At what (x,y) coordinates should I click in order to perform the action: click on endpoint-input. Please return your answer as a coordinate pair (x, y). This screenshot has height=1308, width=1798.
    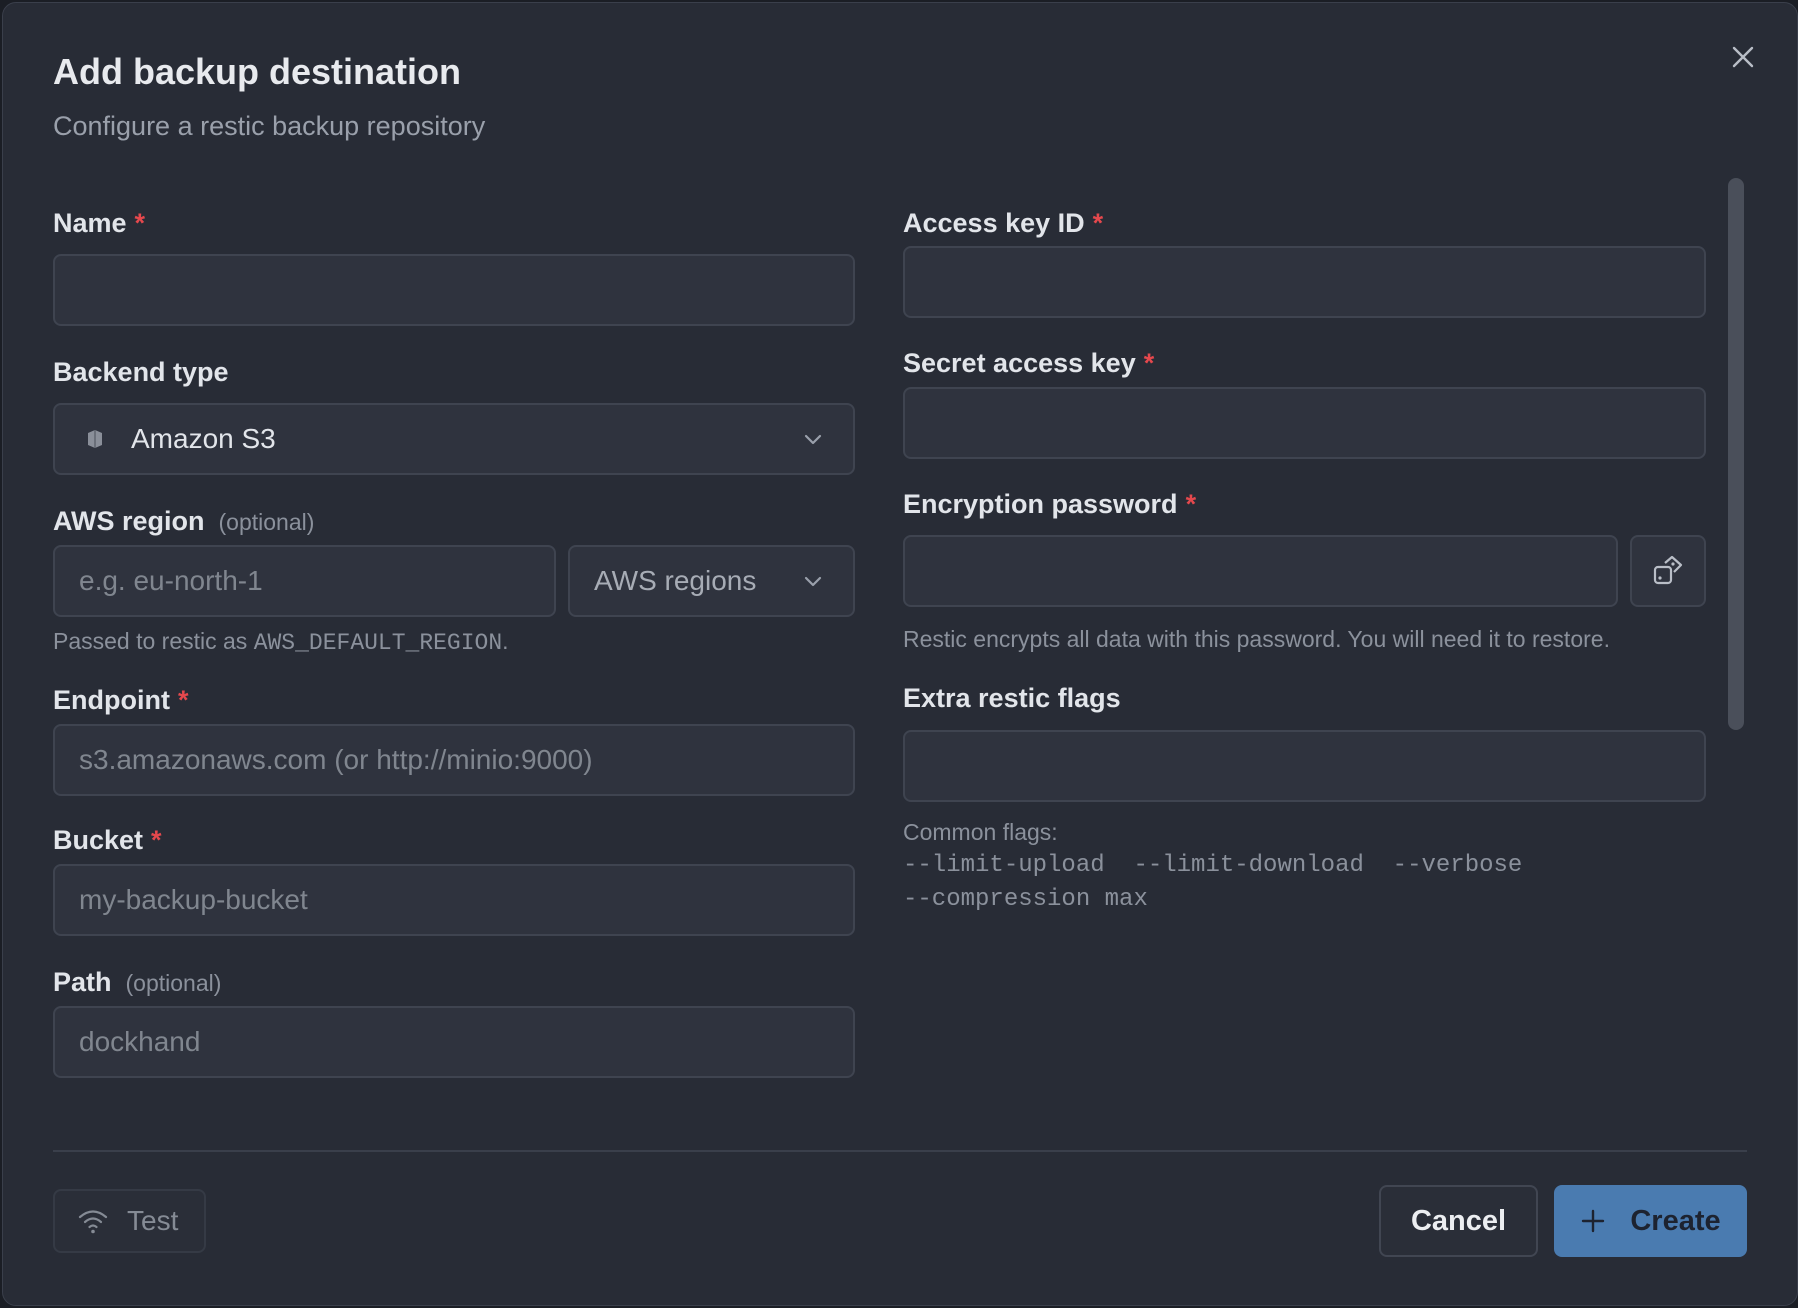
    Looking at the image, I should click on (454, 760).